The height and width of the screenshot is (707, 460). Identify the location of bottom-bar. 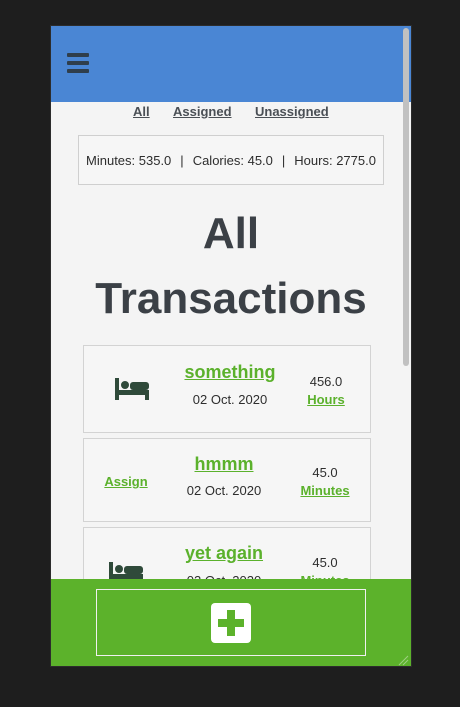
(231, 622).